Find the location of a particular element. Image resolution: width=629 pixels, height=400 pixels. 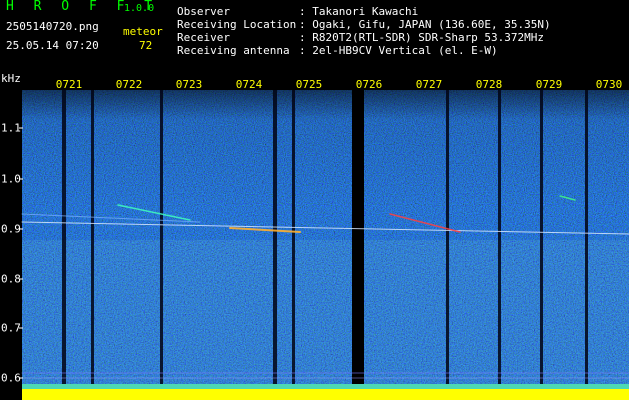

y-tick-label: 0.8 is located at coordinates (11, 279).